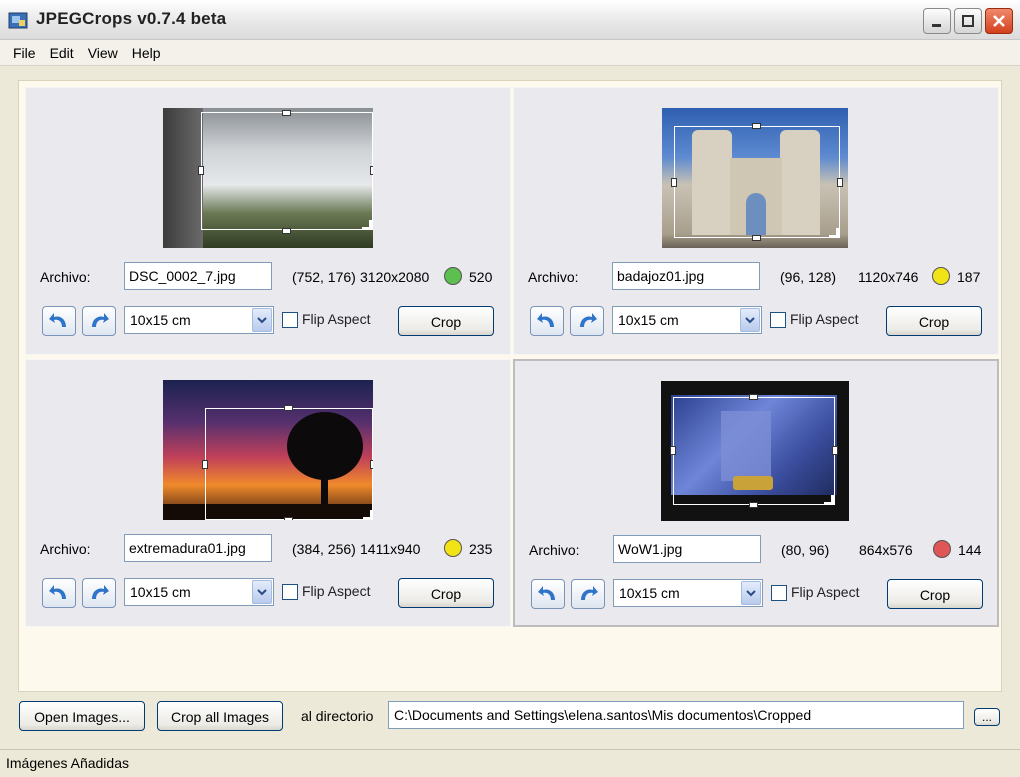 This screenshot has width=1020, height=777. I want to click on menu-file: File, so click(24, 53).